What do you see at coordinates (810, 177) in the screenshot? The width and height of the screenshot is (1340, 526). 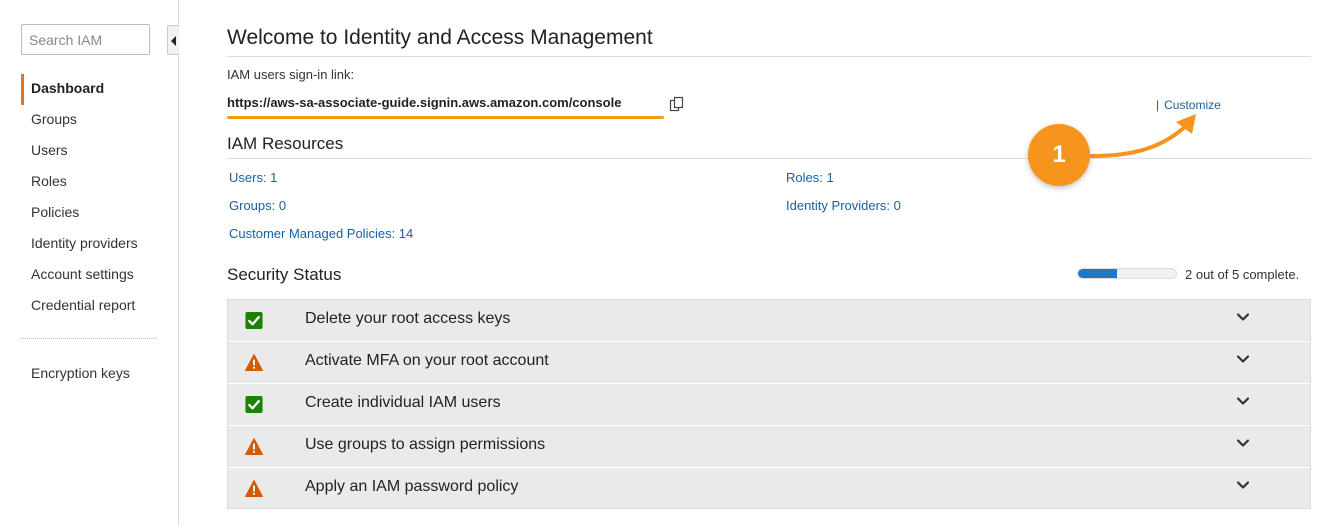 I see `roles-count-link: Roles: 1` at bounding box center [810, 177].